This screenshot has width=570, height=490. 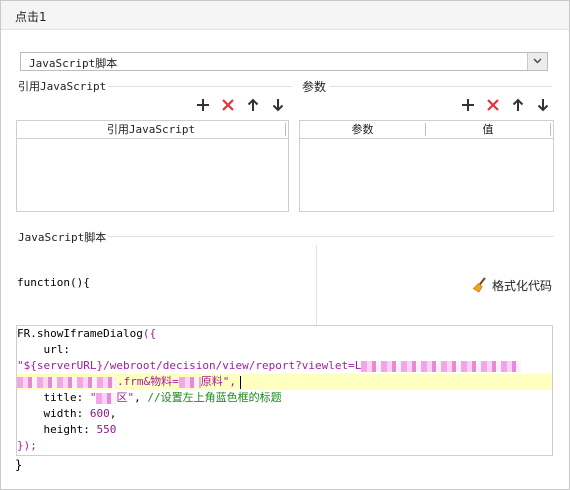 I want to click on title-bar: 点击1, so click(x=285, y=15).